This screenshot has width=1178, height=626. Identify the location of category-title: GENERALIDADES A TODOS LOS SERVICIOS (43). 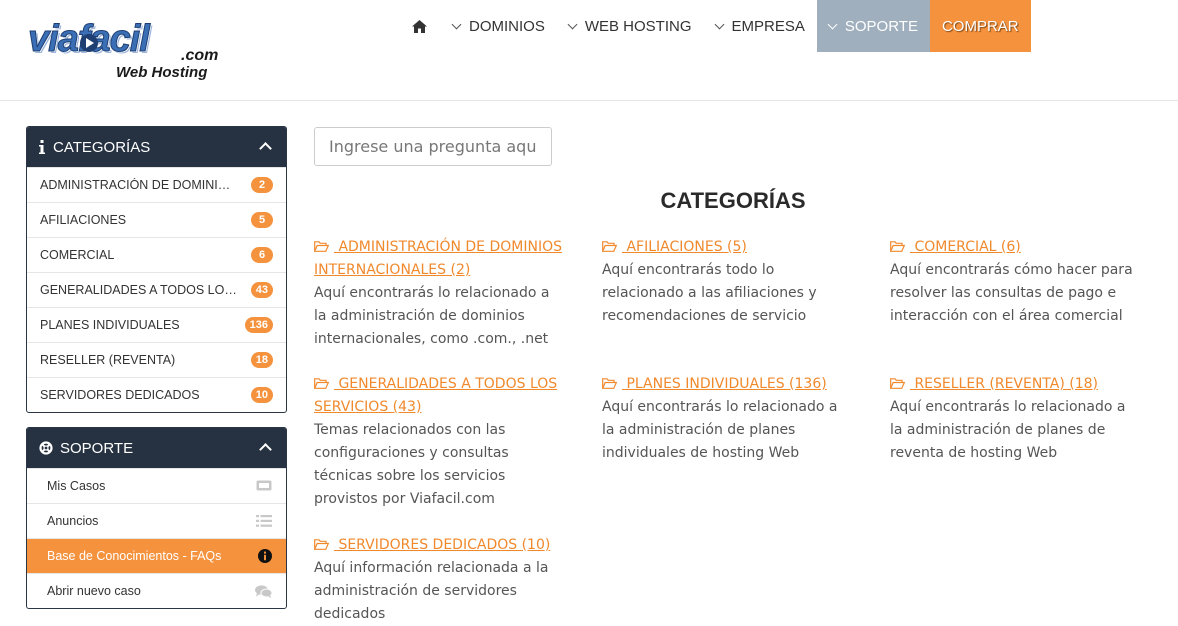
(436, 395).